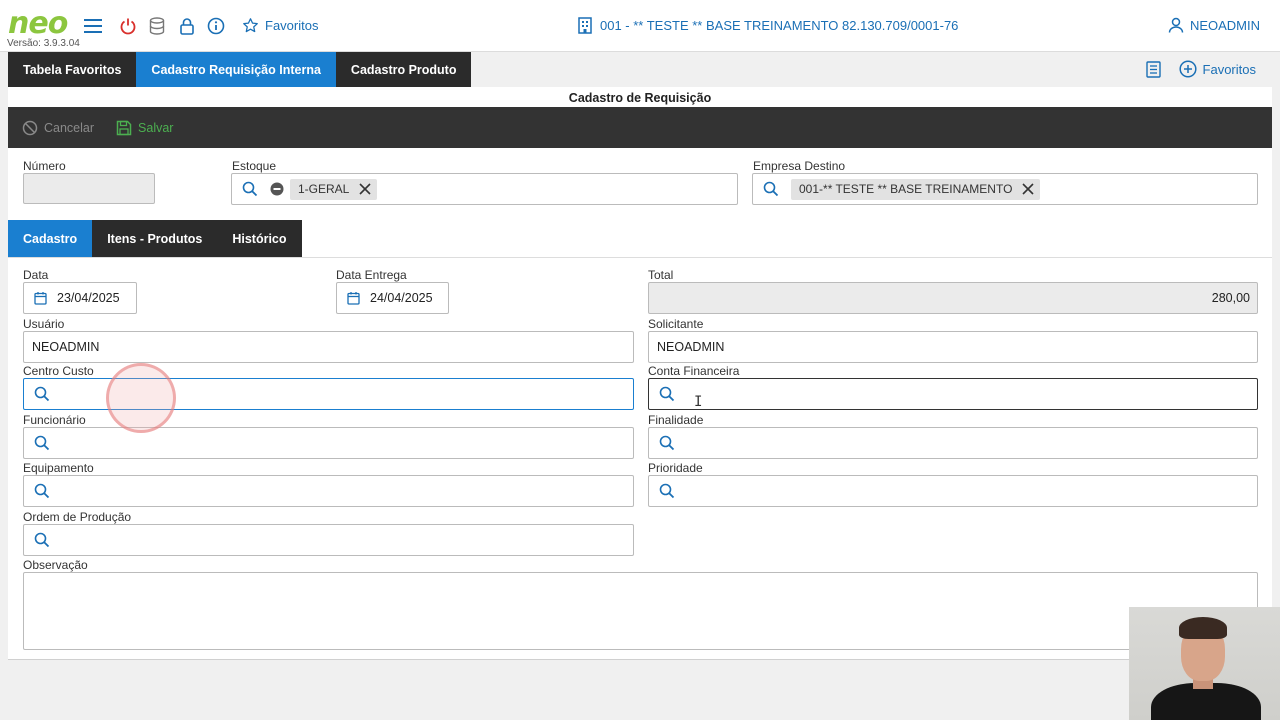  Describe the element at coordinates (694, 371) in the screenshot. I see `conta-financeira-label: Conta Financeira` at that location.